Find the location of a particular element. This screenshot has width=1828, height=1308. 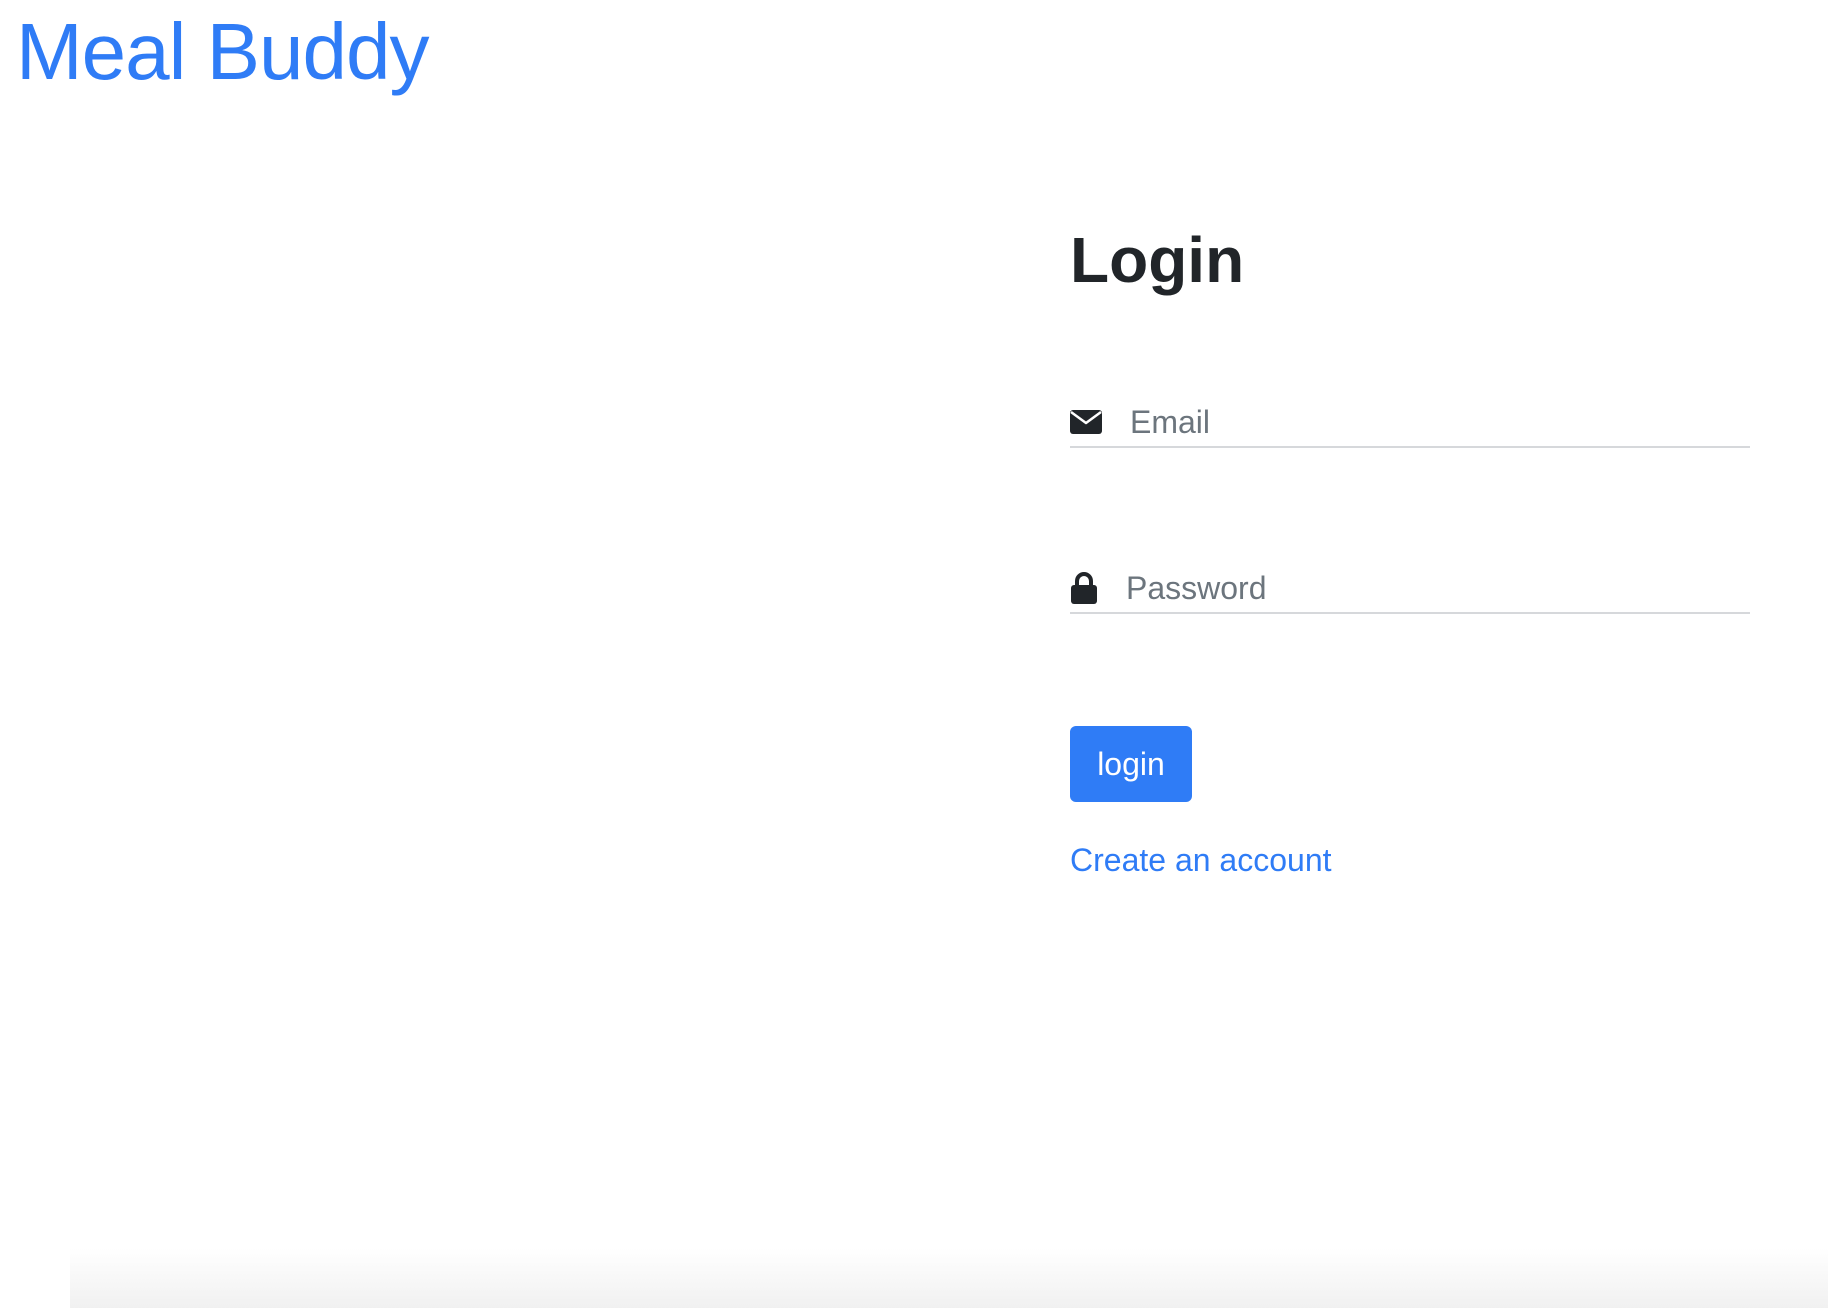

footer-shadow is located at coordinates (949, 1278).